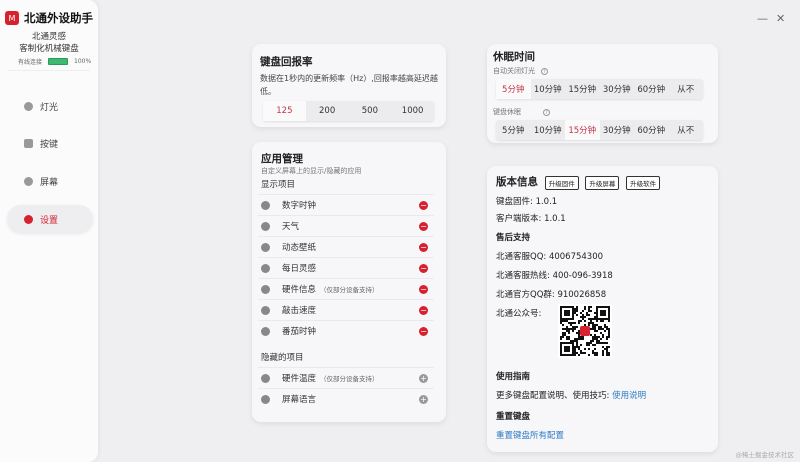  What do you see at coordinates (548, 89) in the screenshot?
I see `light-off-option: 10分钟` at bounding box center [548, 89].